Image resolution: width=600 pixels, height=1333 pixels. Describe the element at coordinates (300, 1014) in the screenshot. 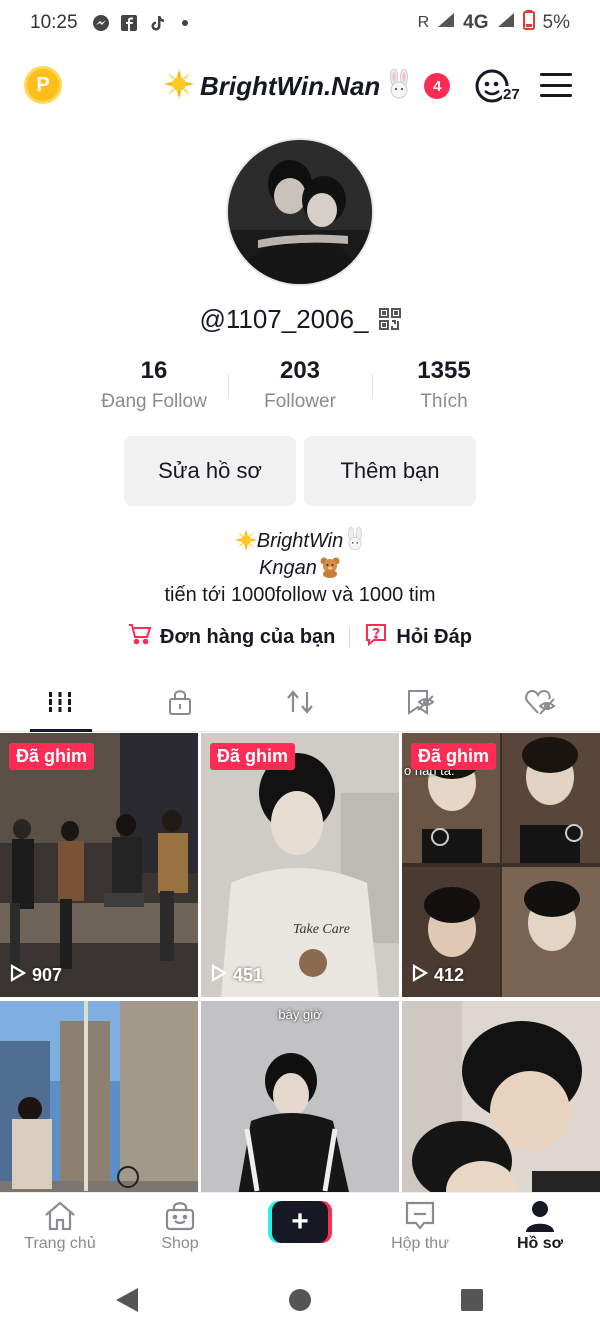

I see `video-overlay-text: bây giờ` at that location.